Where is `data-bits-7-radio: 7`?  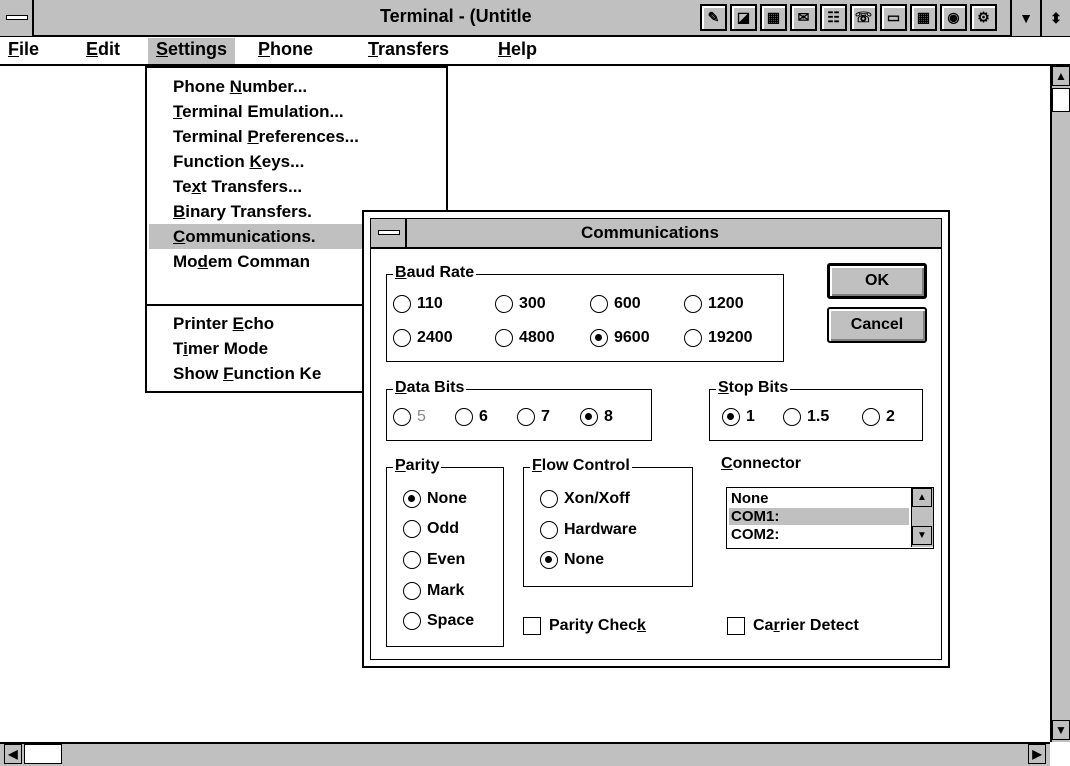
data-bits-7-radio: 7 is located at coordinates (533, 417).